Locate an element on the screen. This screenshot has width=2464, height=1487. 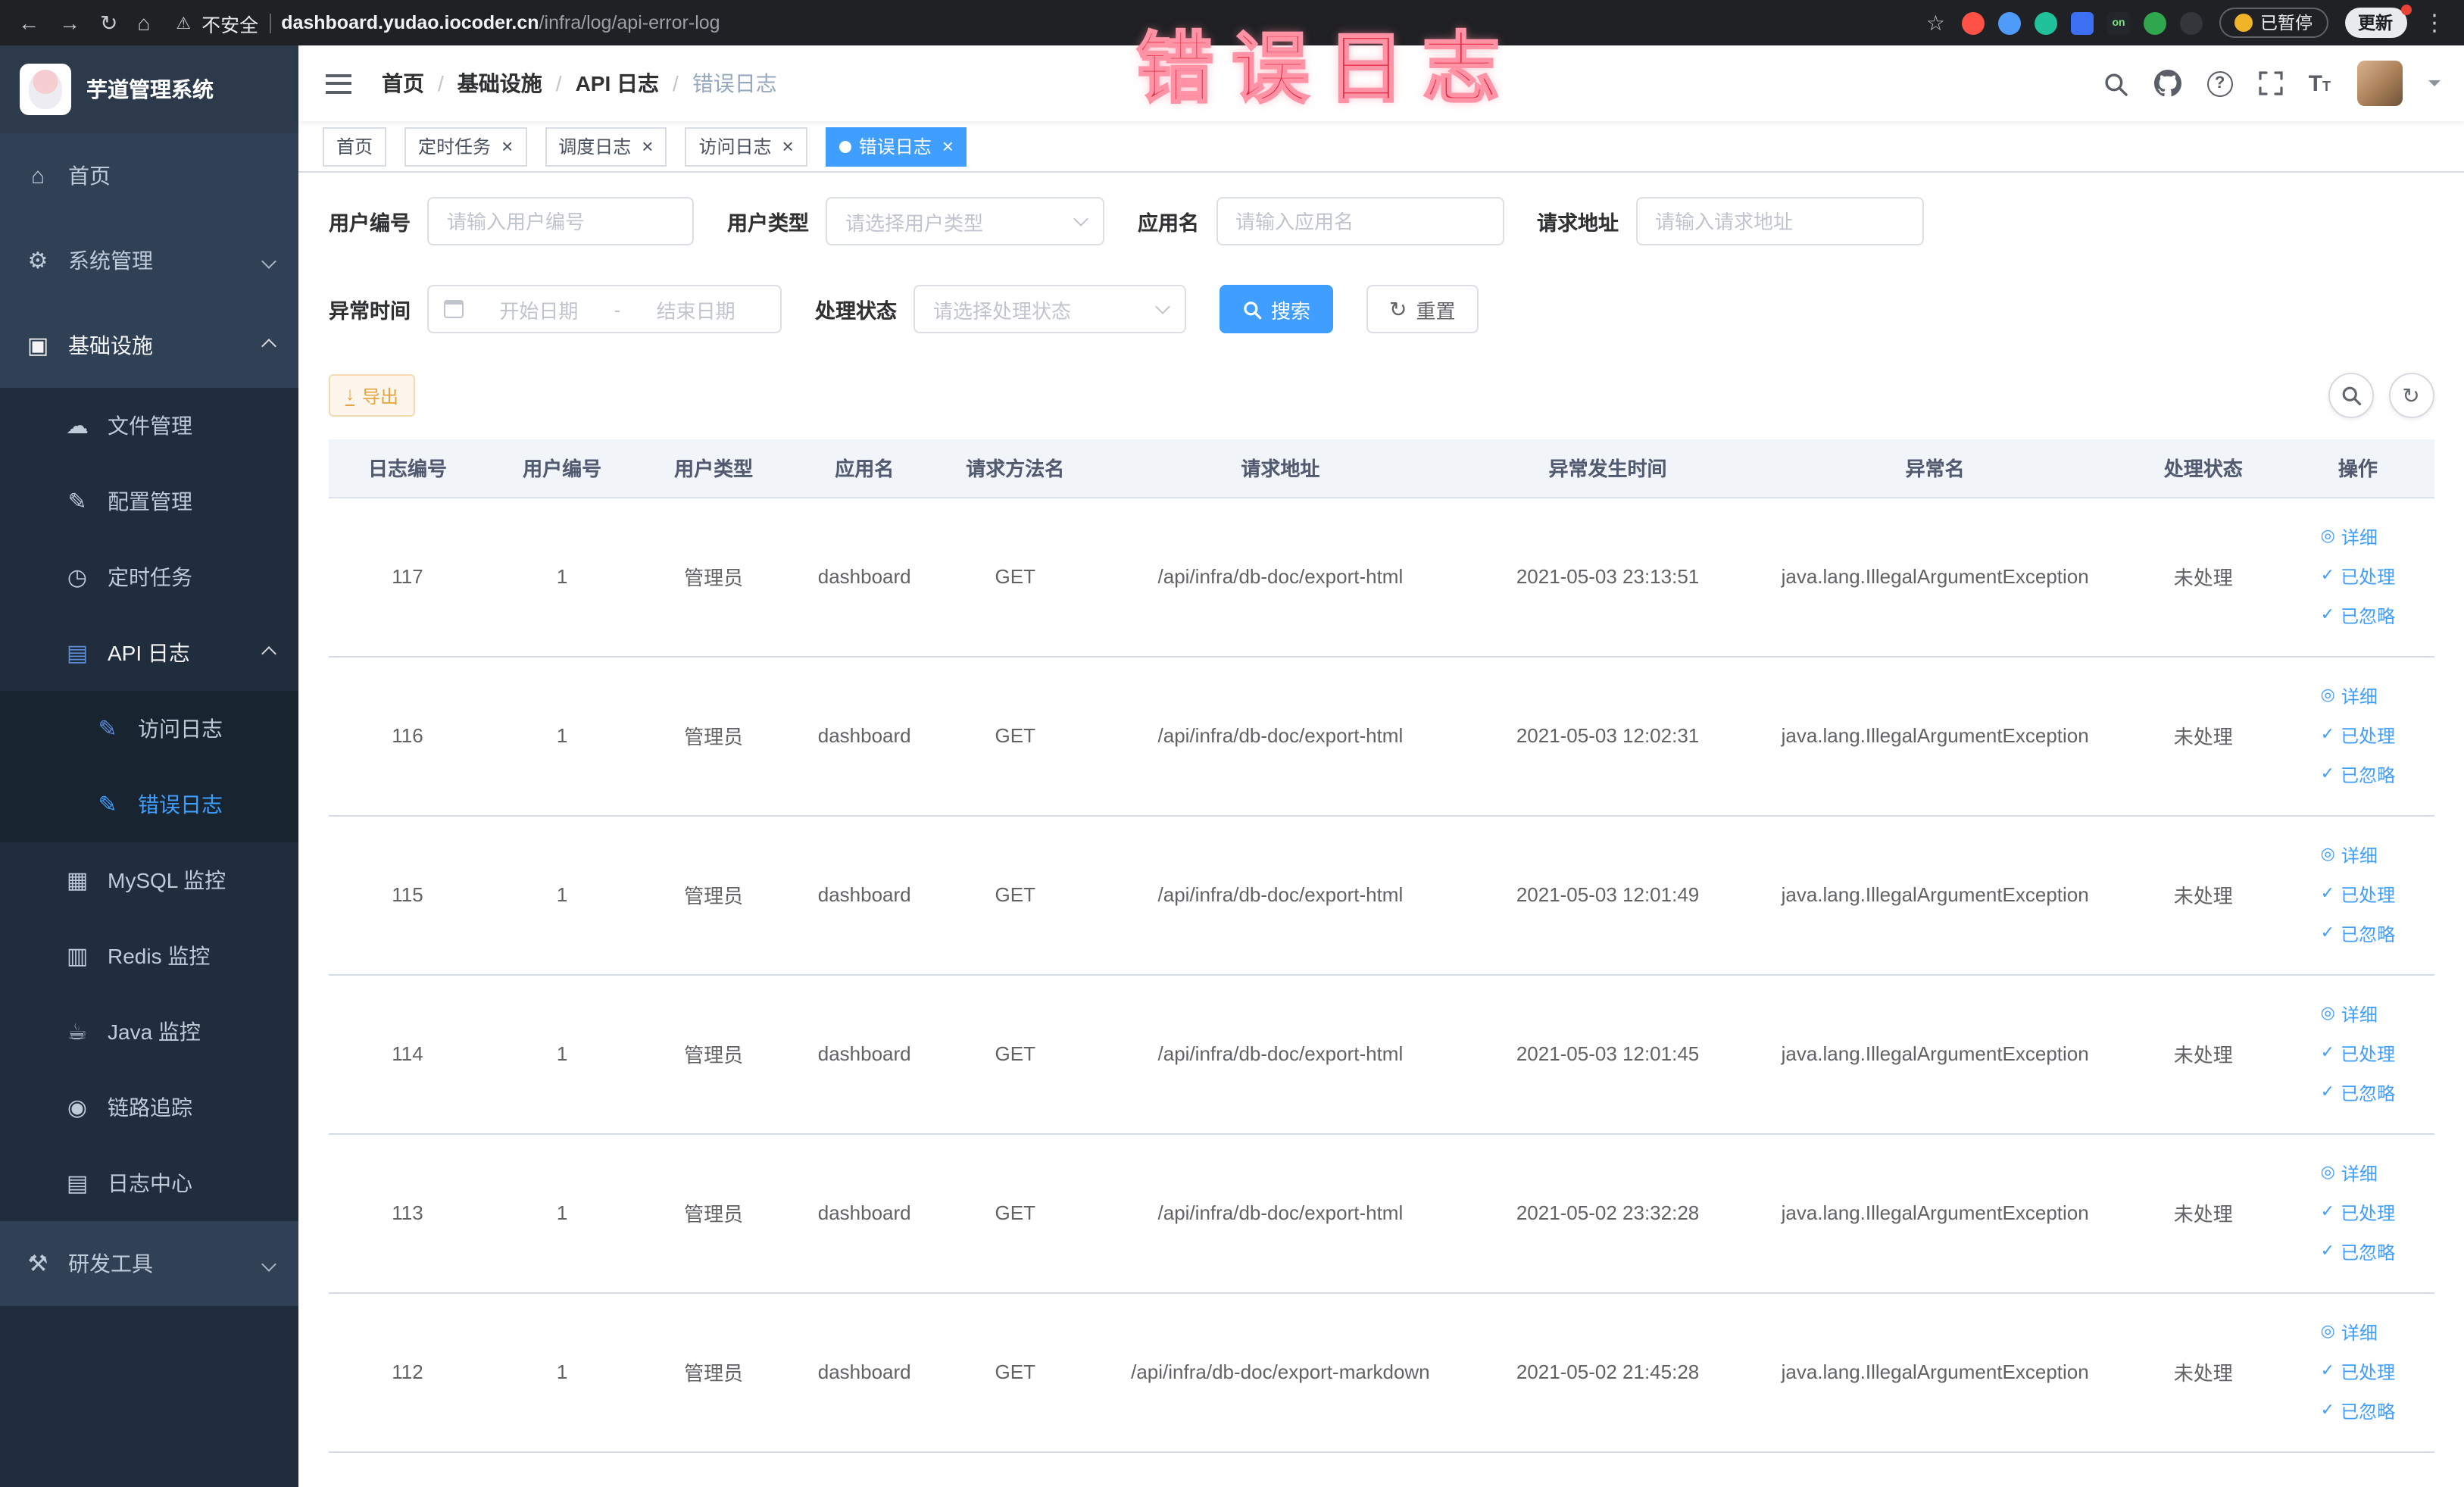
help-icon: ? is located at coordinates (2219, 83).